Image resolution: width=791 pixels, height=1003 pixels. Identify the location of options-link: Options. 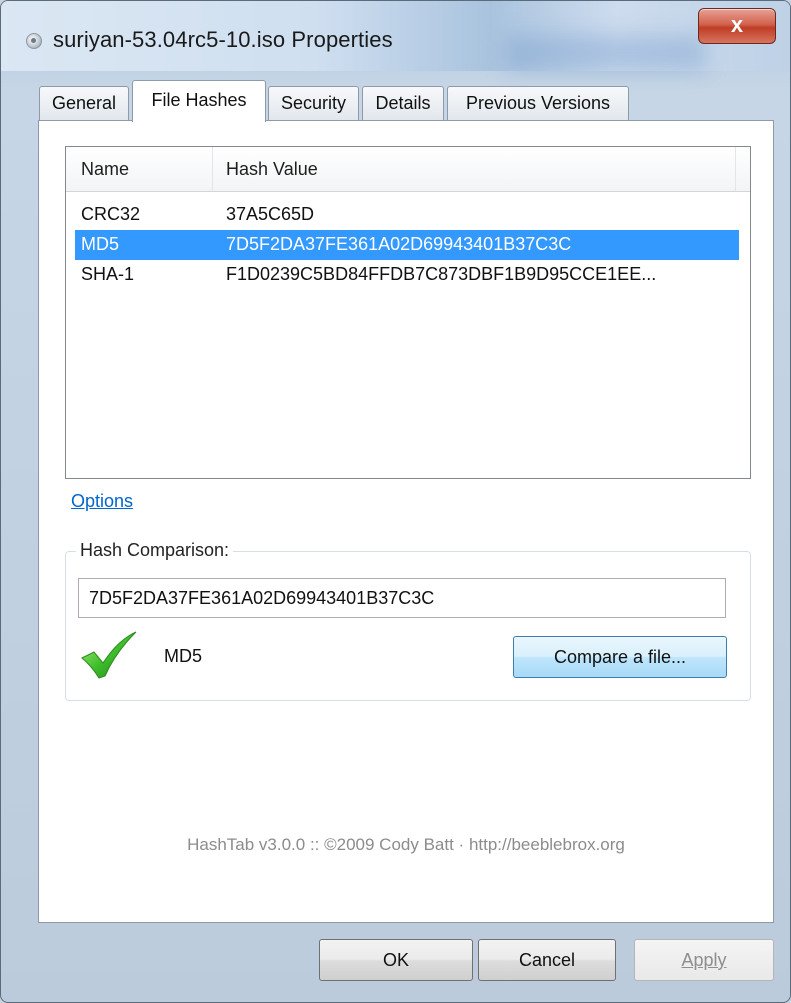
(102, 501).